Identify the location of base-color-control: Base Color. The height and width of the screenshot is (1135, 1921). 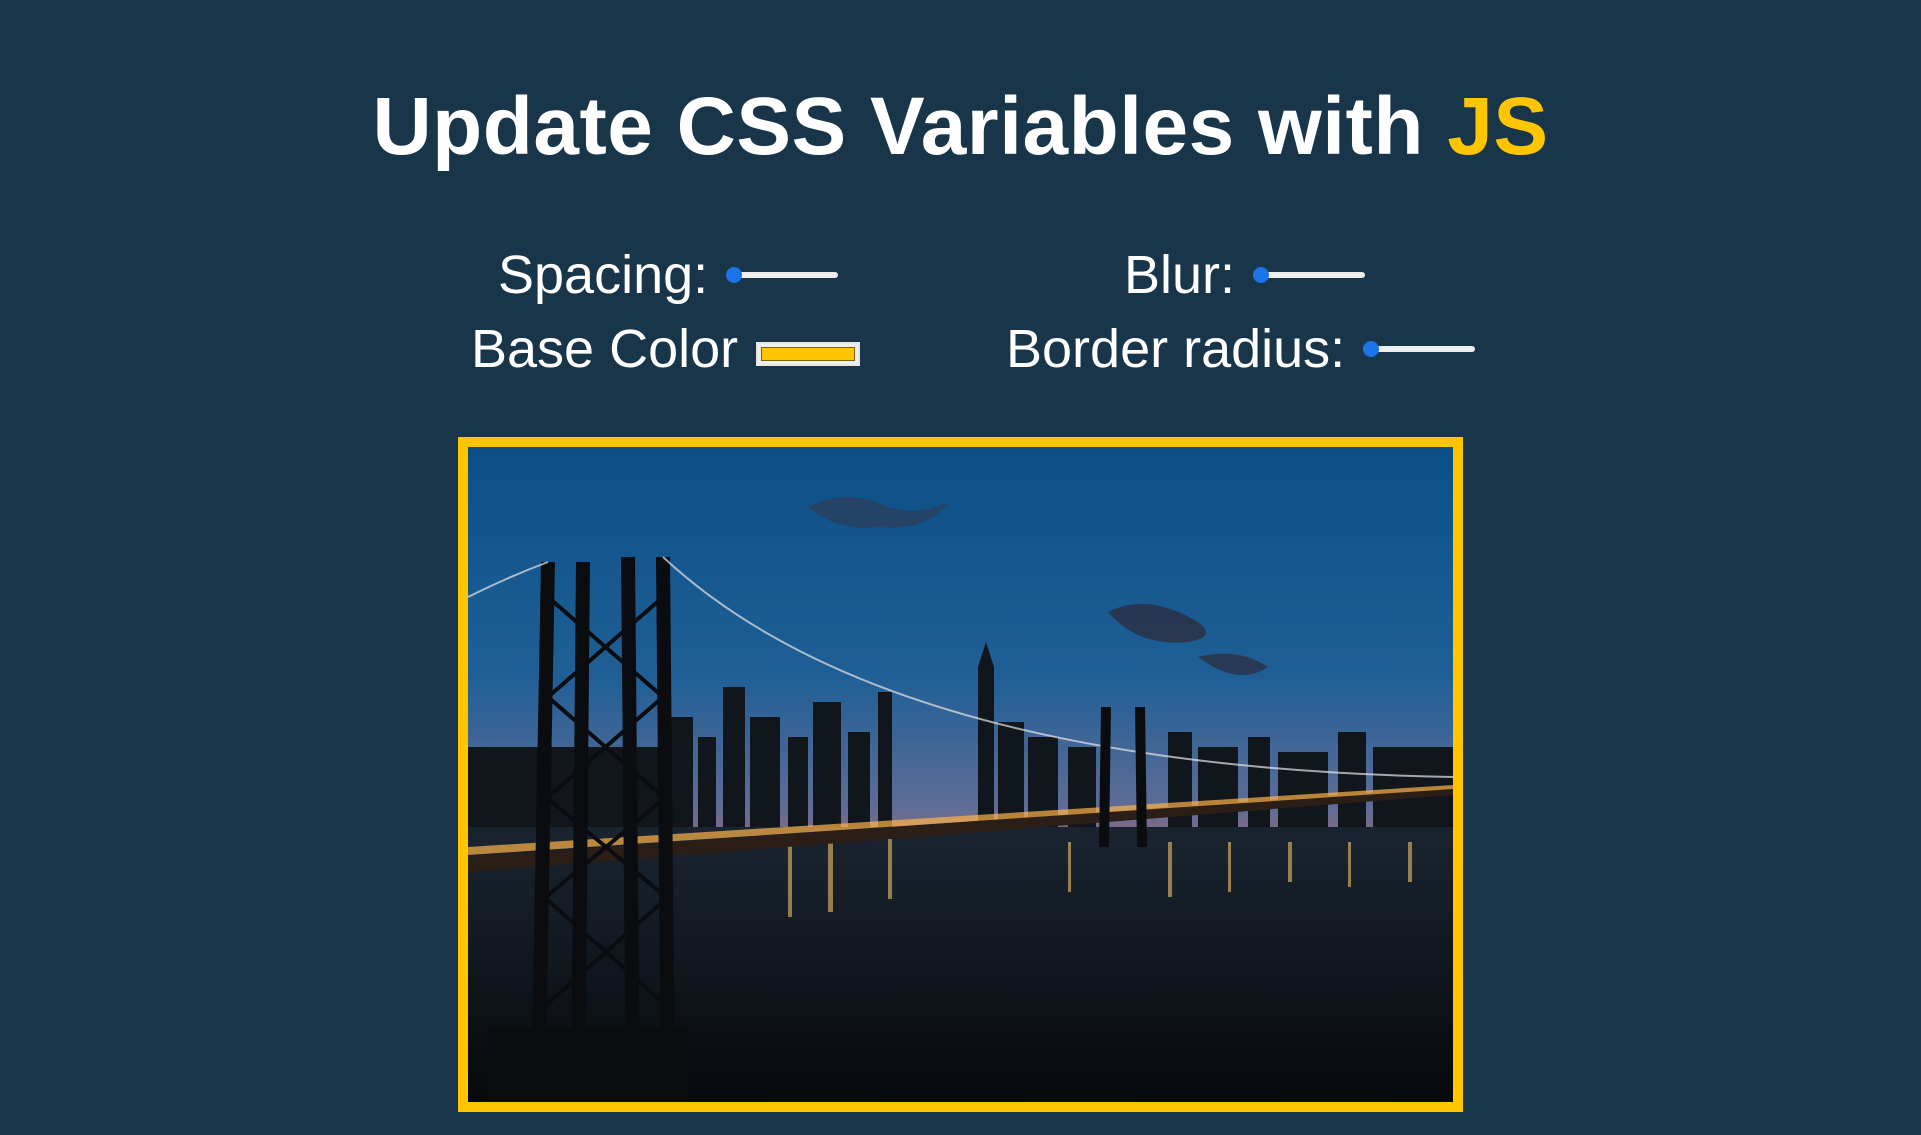
(666, 349).